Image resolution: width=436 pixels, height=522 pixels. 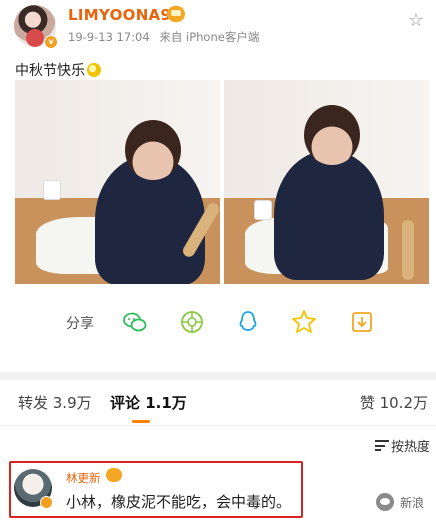 What do you see at coordinates (141, 421) in the screenshot?
I see `active-tab-indicator` at bounding box center [141, 421].